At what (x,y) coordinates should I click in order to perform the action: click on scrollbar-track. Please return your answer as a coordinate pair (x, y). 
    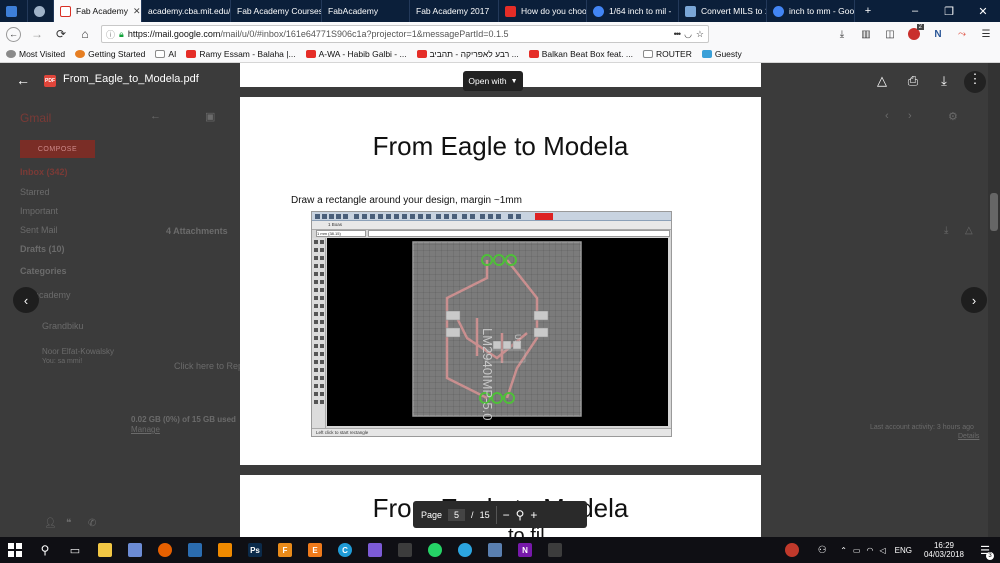
    Looking at the image, I should click on (994, 300).